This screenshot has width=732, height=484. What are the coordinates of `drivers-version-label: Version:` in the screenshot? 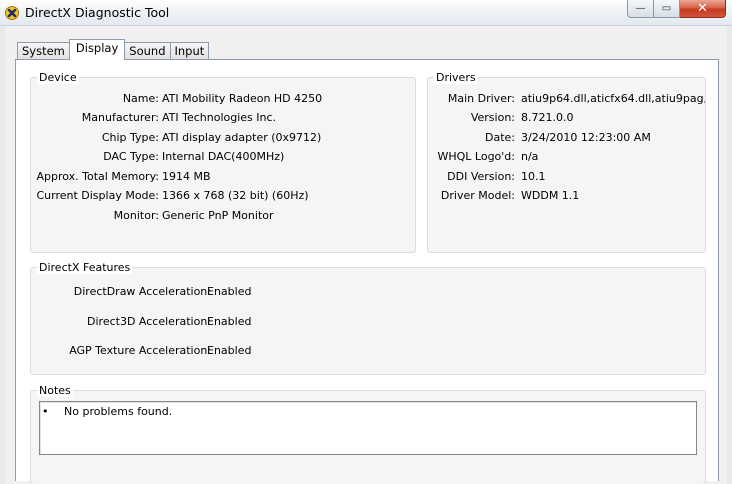 It's located at (492, 117).